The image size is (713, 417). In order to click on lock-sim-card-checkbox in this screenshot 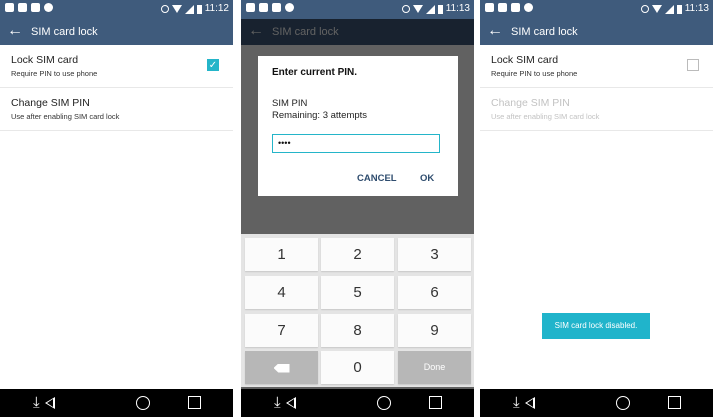, I will do `click(693, 65)`.